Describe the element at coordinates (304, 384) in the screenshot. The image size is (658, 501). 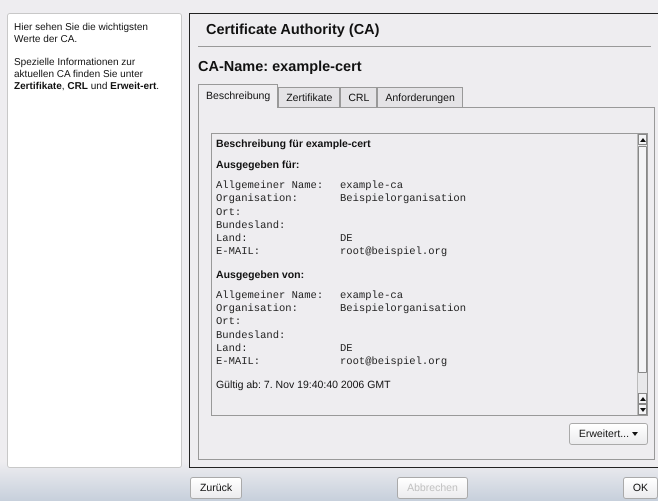
I see `validity-text: Gültig ab: 7. Nov 19:40:40 2006 GMT` at that location.